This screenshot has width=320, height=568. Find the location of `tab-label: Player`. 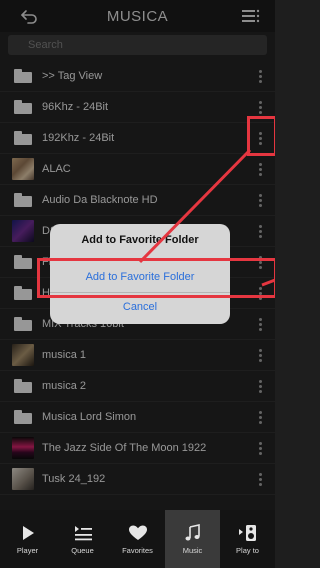

tab-label: Player is located at coordinates (27, 550).